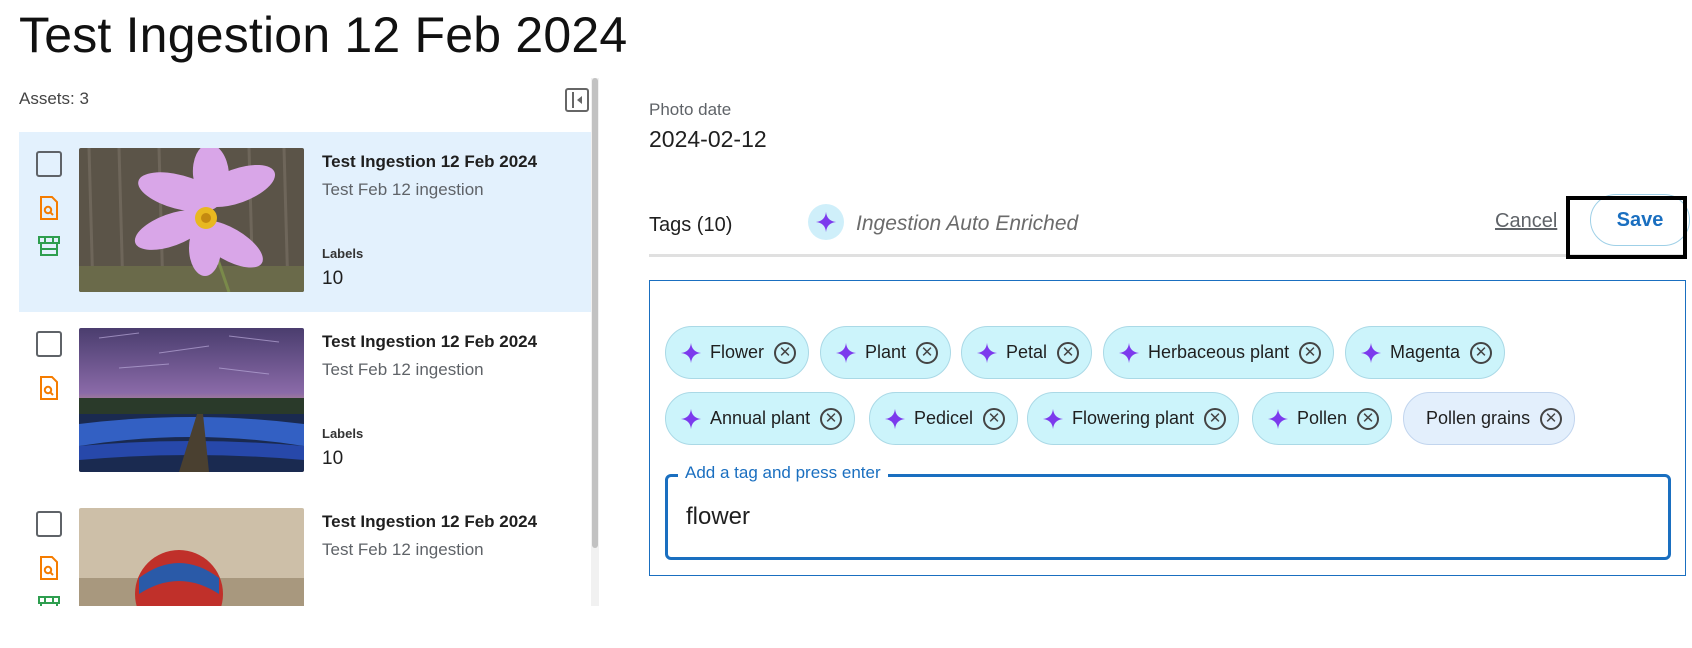 The height and width of the screenshot is (648, 1692). I want to click on tag-chip-label: Plant, so click(886, 352).